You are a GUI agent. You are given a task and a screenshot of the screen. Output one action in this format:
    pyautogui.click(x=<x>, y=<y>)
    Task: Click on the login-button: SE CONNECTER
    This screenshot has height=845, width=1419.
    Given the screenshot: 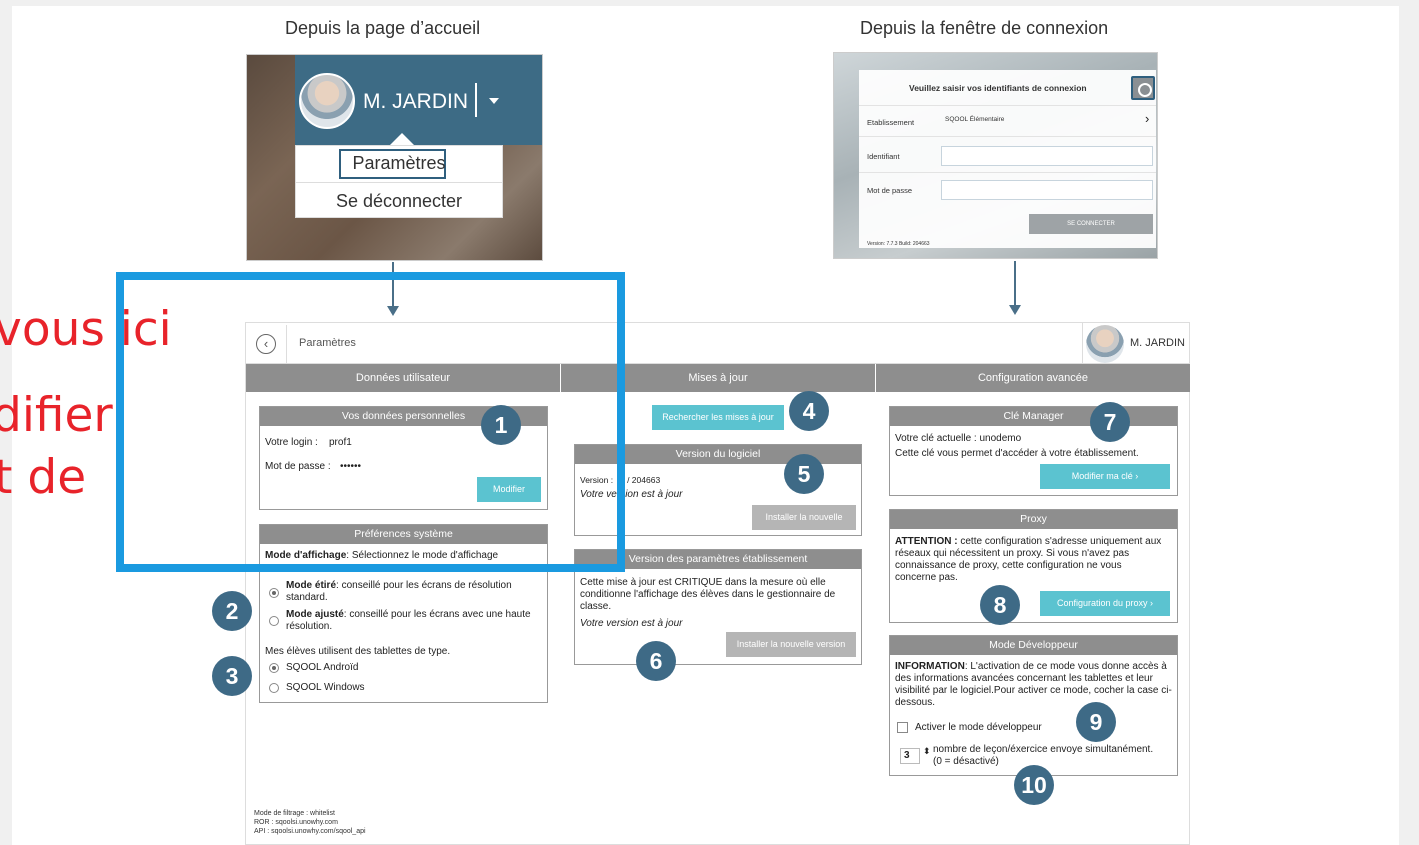 What is the action you would take?
    pyautogui.click(x=1091, y=224)
    